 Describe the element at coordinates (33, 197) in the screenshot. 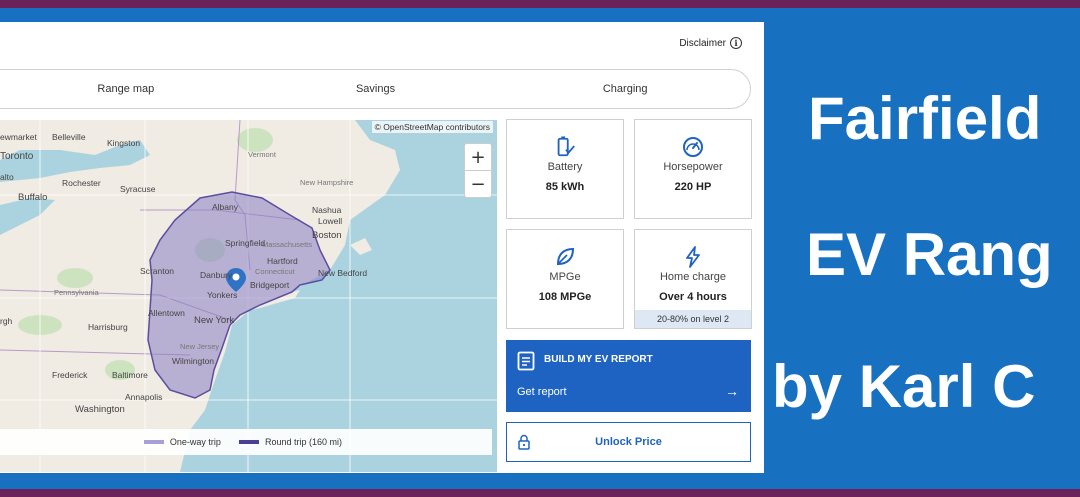

I see `place-label: Buffalo` at that location.